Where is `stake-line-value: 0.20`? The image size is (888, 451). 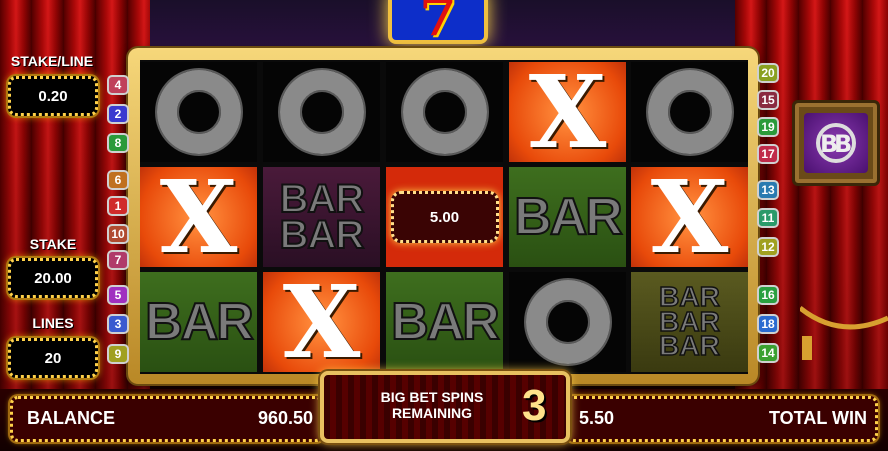 stake-line-value: 0.20 is located at coordinates (53, 96).